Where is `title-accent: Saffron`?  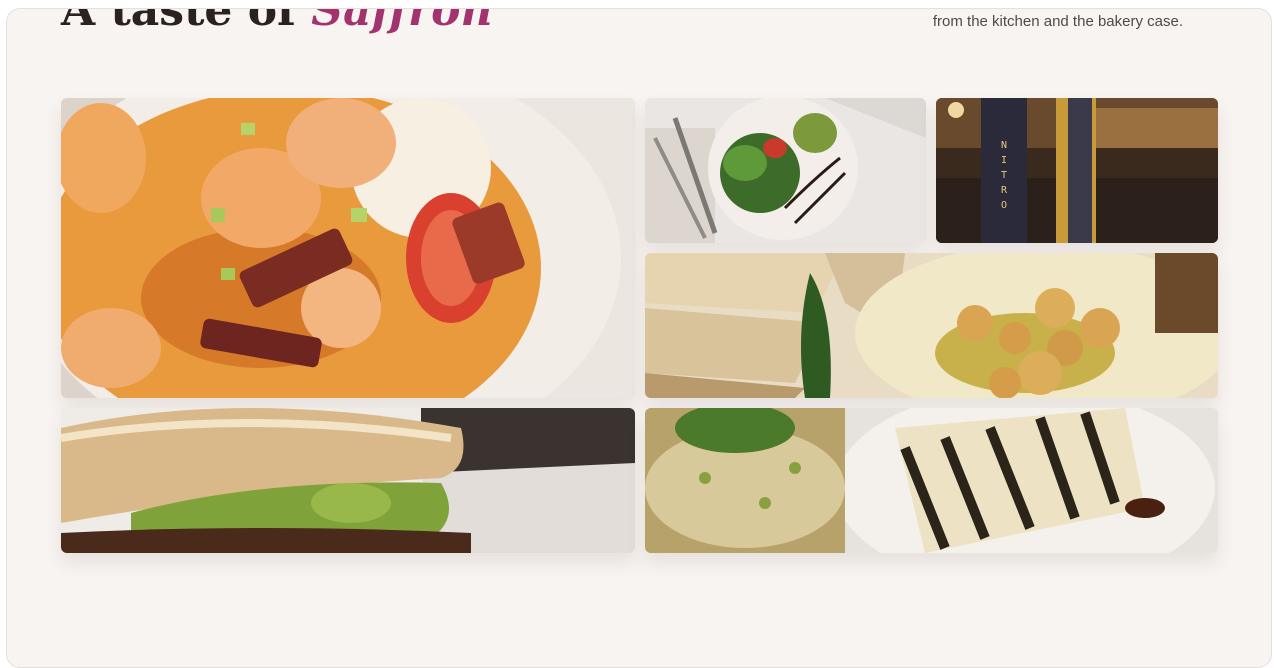
title-accent: Saffron is located at coordinates (402, 22).